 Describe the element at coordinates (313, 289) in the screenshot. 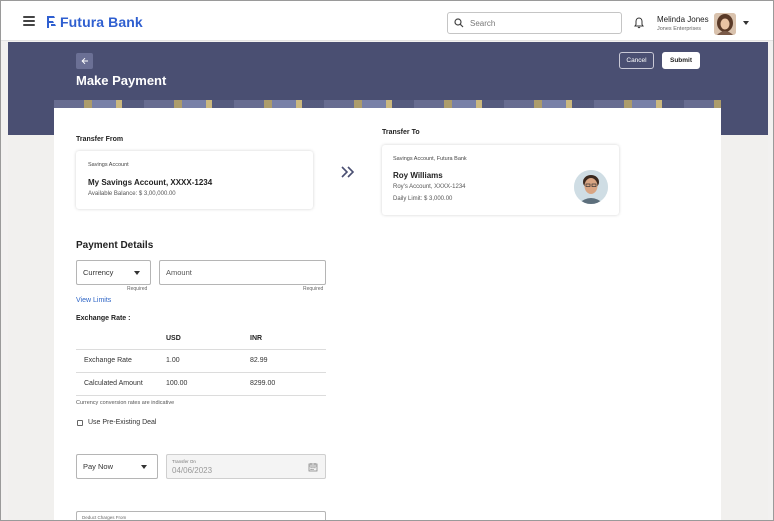

I see `amount-required-hint: Required` at that location.